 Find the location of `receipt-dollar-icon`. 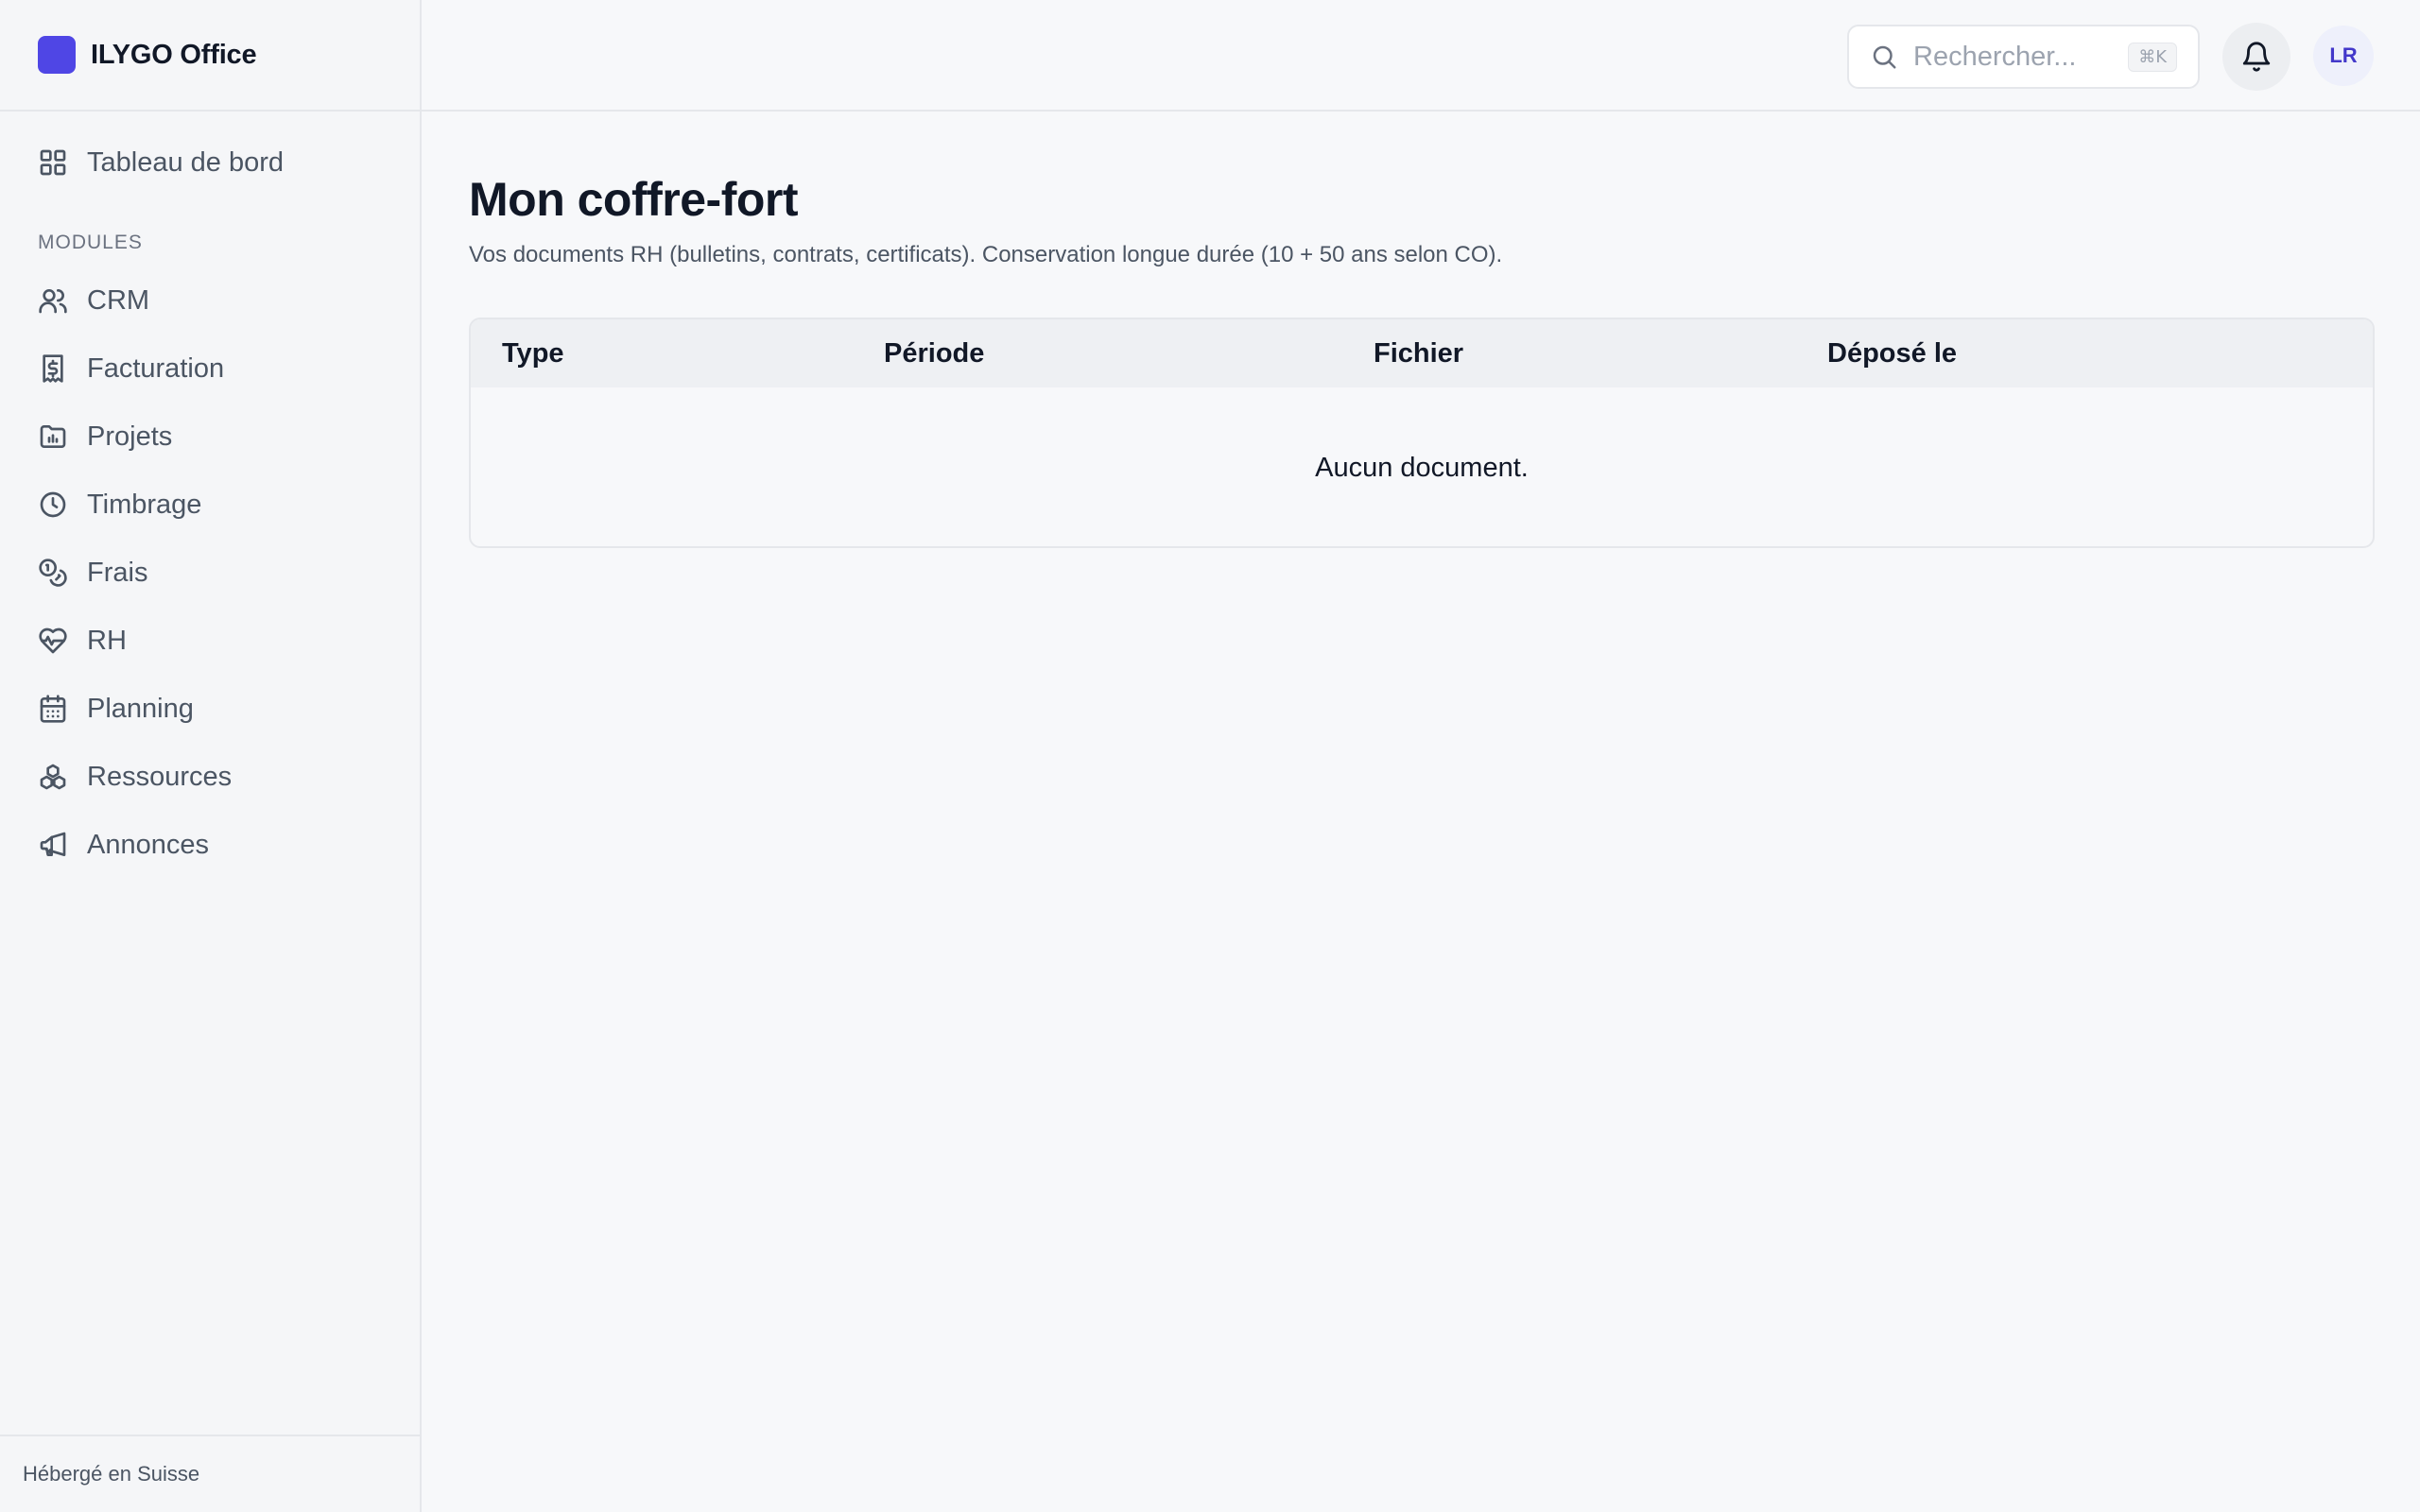

receipt-dollar-icon is located at coordinates (53, 368).